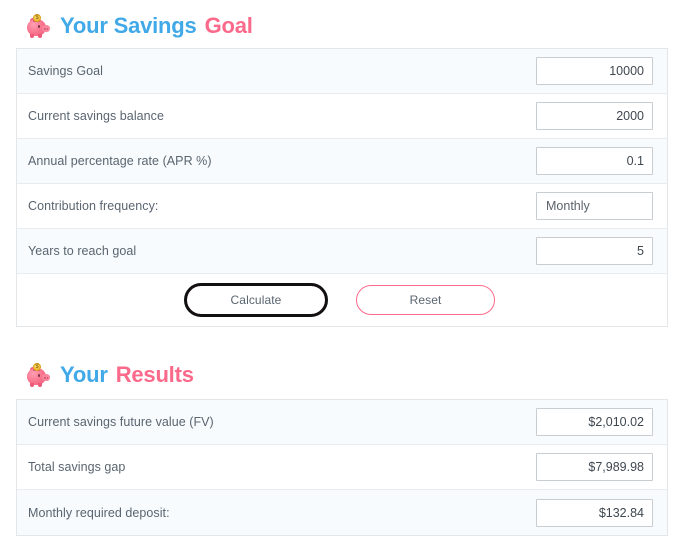 The height and width of the screenshot is (550, 681). What do you see at coordinates (594, 116) in the screenshot?
I see `current-savings-balance-input` at bounding box center [594, 116].